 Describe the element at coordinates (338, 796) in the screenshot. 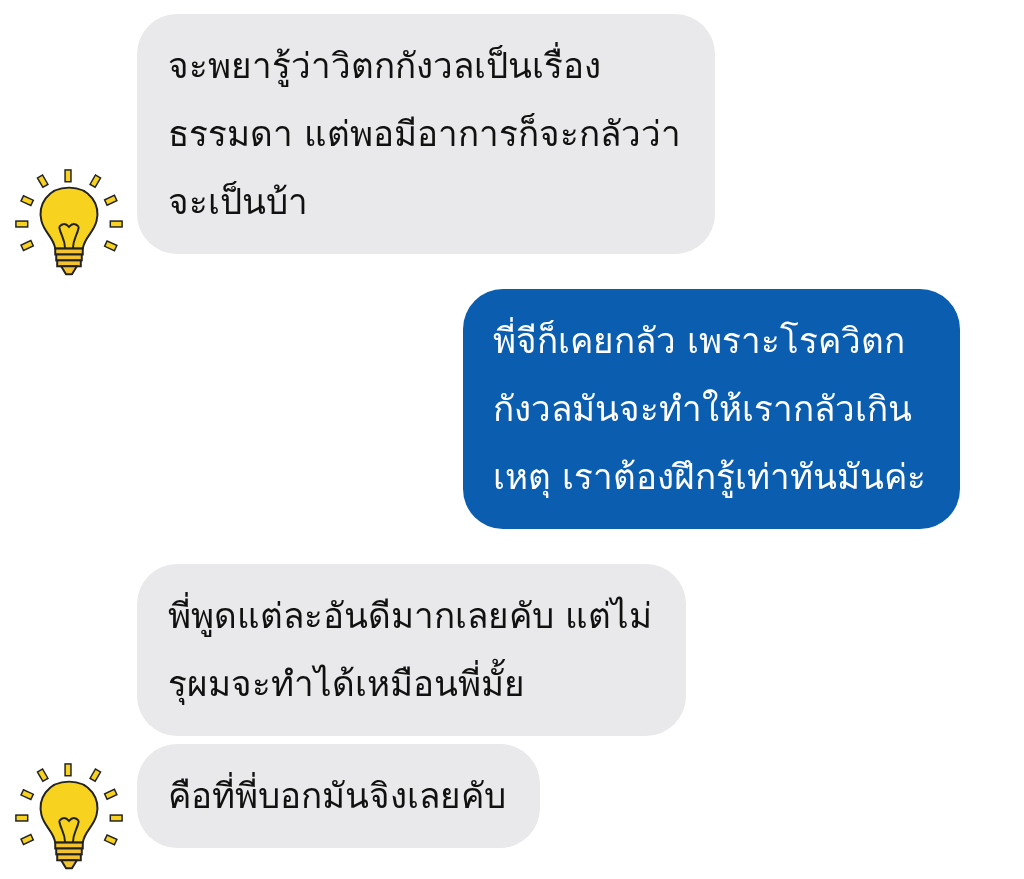

I see `received-message: คือที่พี่บอกมันจิงเลยคับ` at that location.